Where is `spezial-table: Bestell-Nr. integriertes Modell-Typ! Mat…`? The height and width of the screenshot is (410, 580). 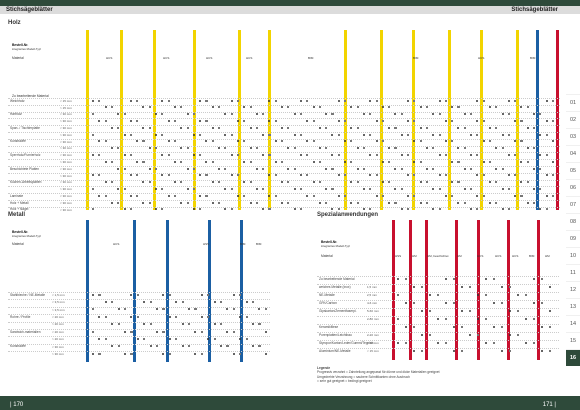 spezial-table: Bestell-Nr. integriertes Modell-Typ! Mat… is located at coordinates (442, 290).